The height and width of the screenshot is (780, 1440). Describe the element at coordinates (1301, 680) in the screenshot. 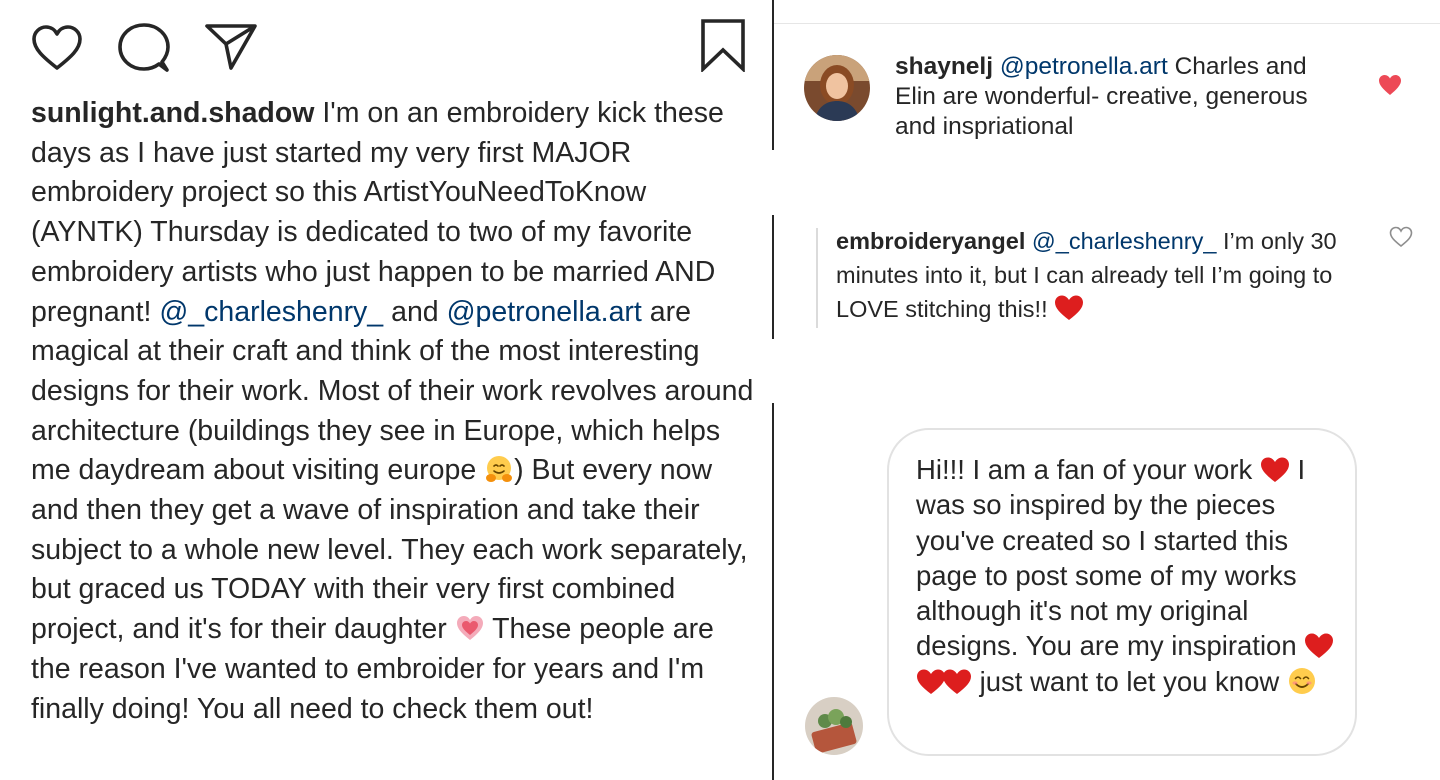

I see `smiling-face-icon` at that location.